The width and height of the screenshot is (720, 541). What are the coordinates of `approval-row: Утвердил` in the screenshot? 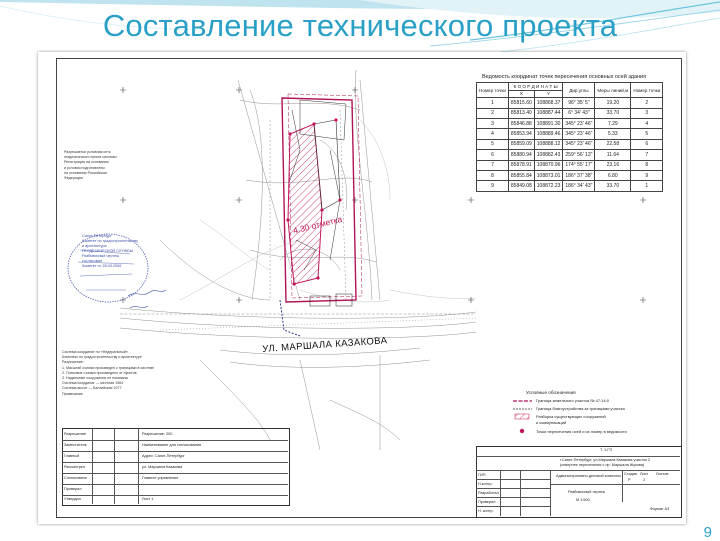 It's located at (72, 499).